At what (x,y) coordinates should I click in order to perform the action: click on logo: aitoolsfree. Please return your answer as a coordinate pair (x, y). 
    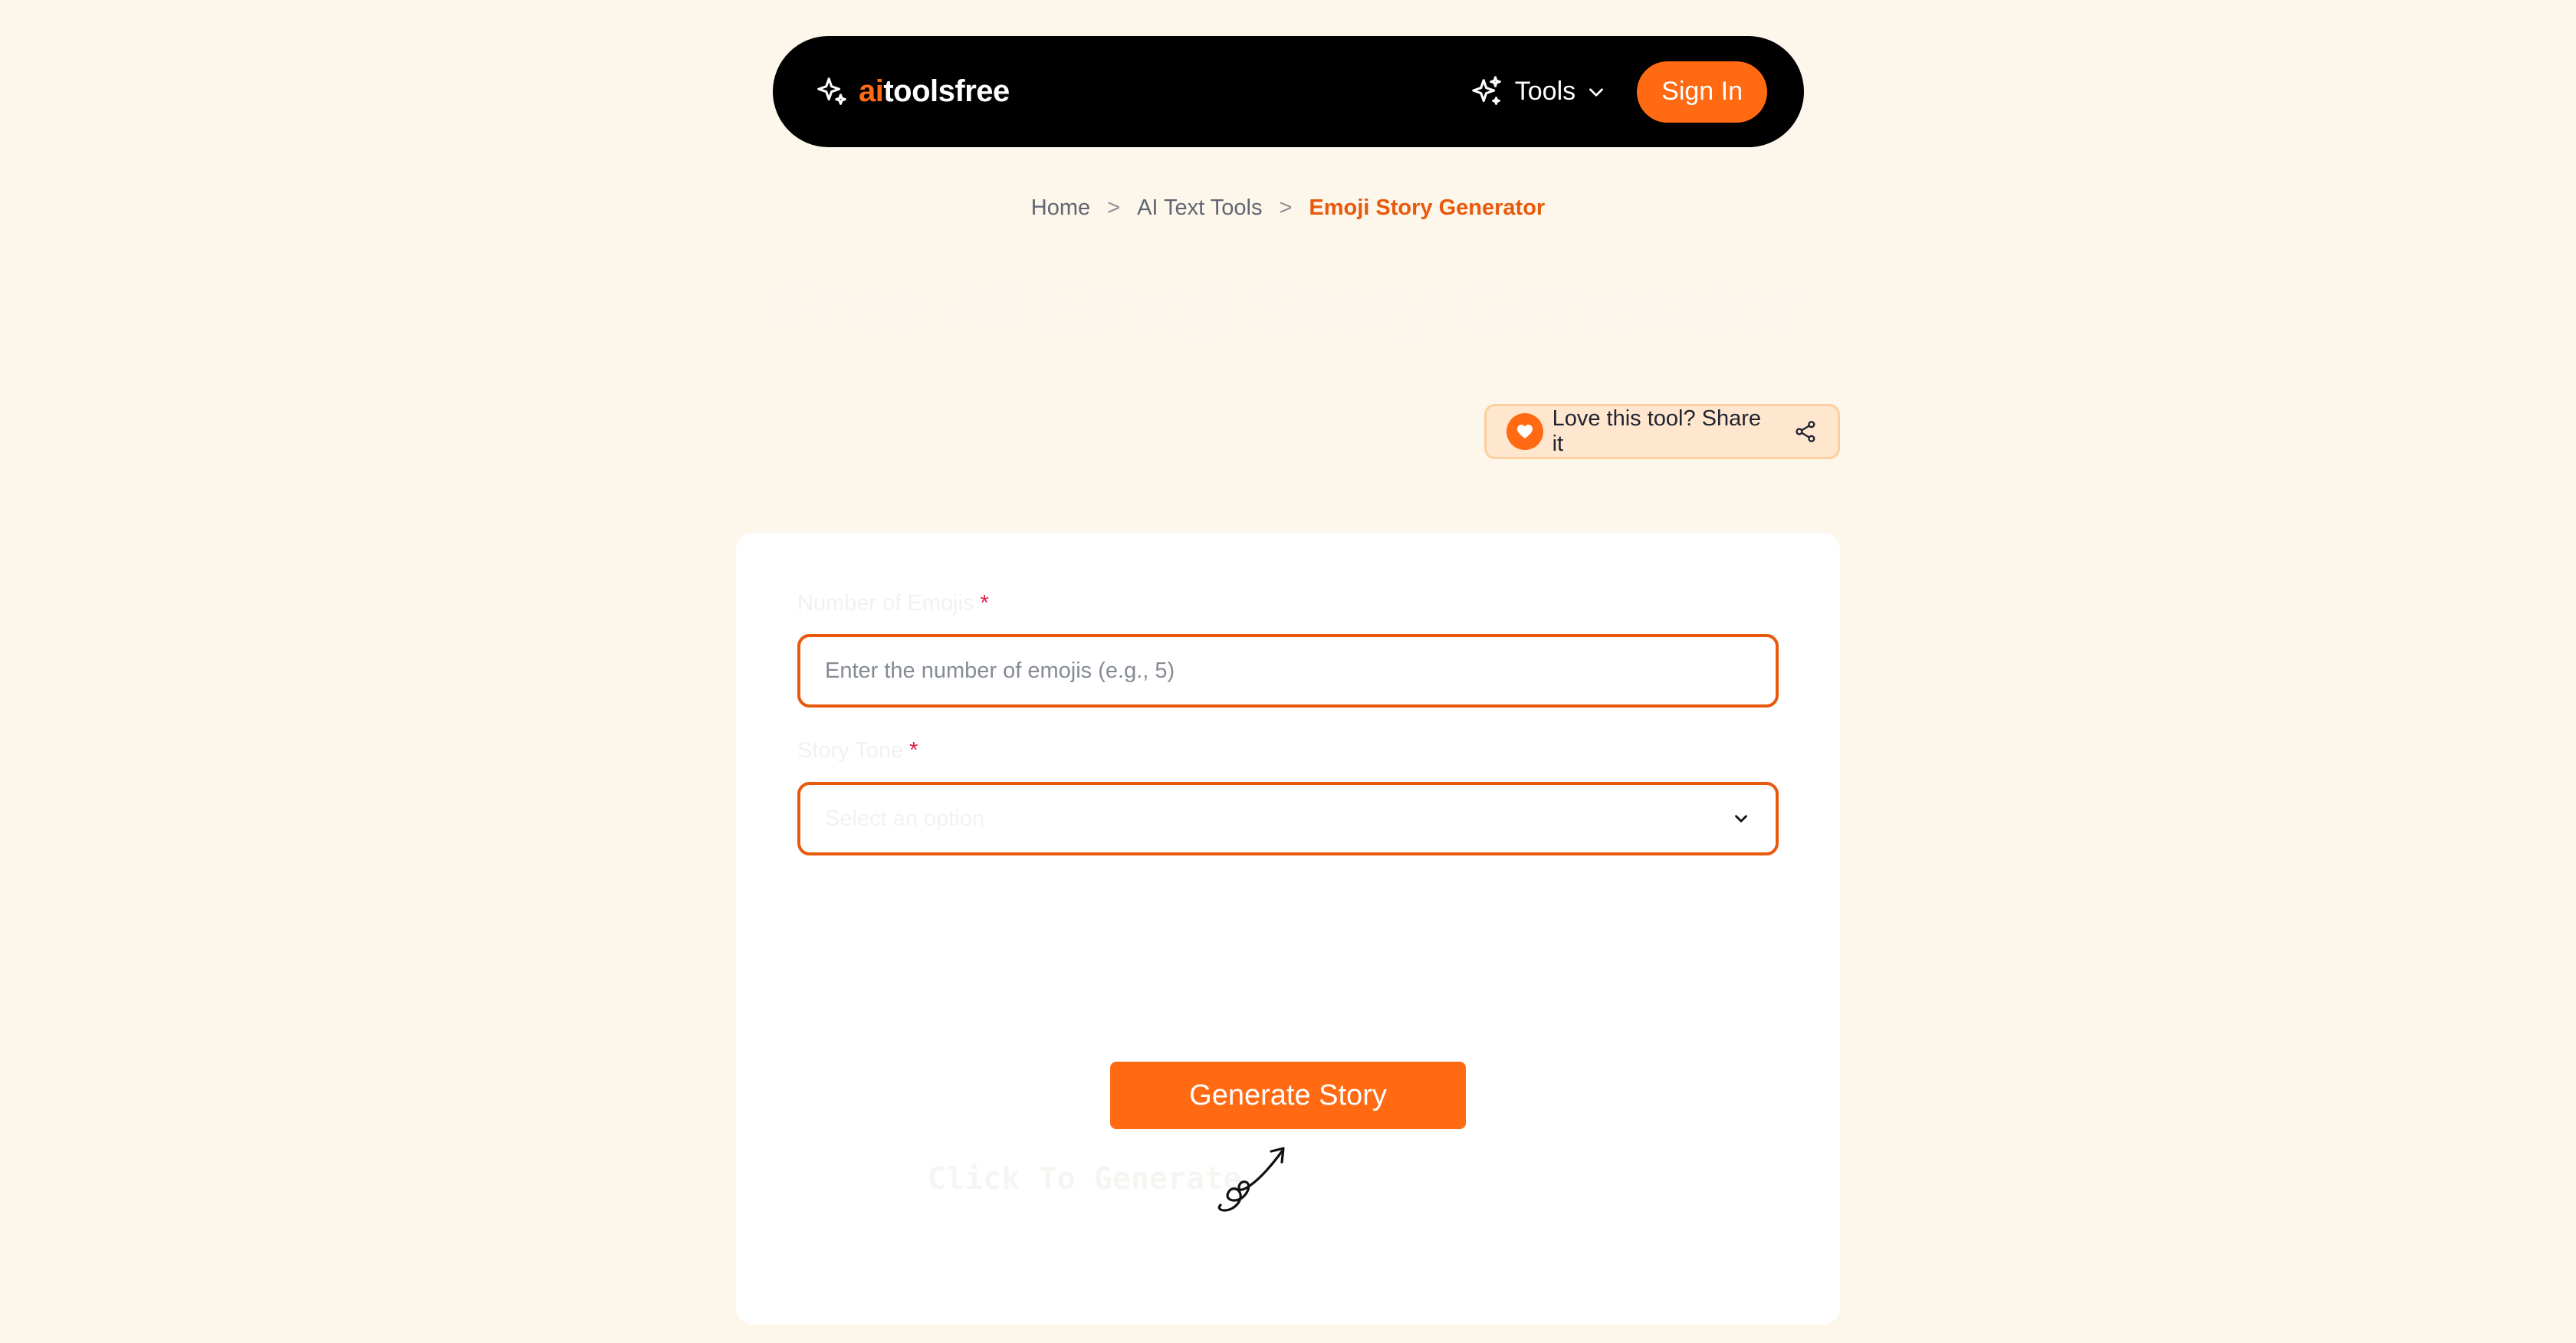
    Looking at the image, I should click on (912, 92).